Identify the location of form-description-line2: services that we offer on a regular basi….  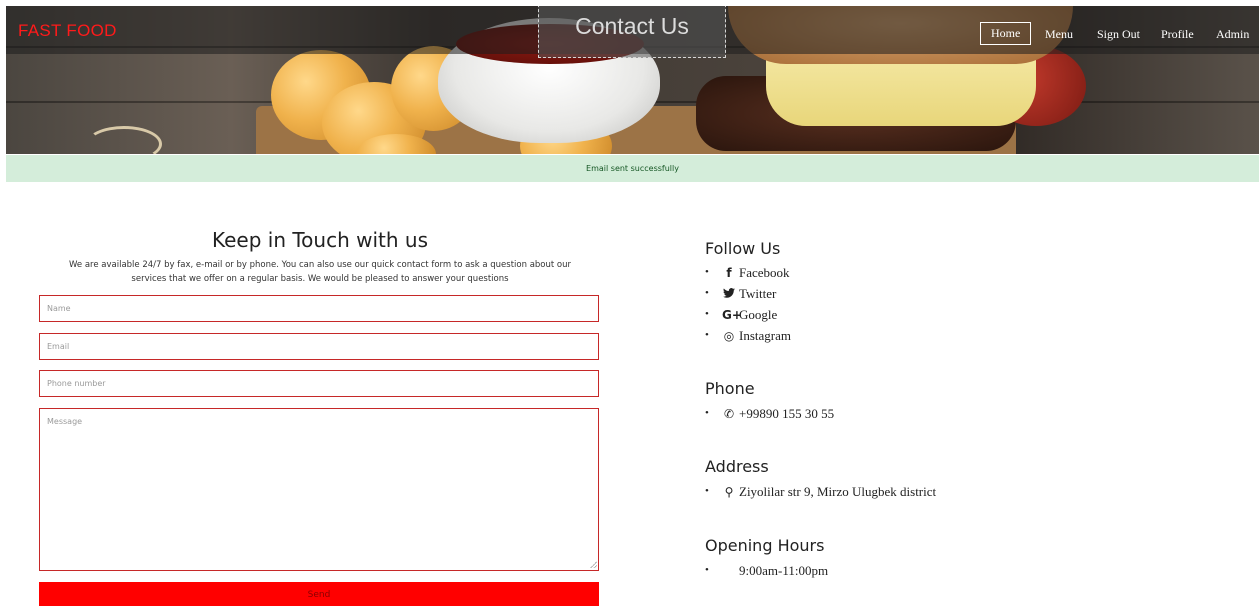
(320, 279).